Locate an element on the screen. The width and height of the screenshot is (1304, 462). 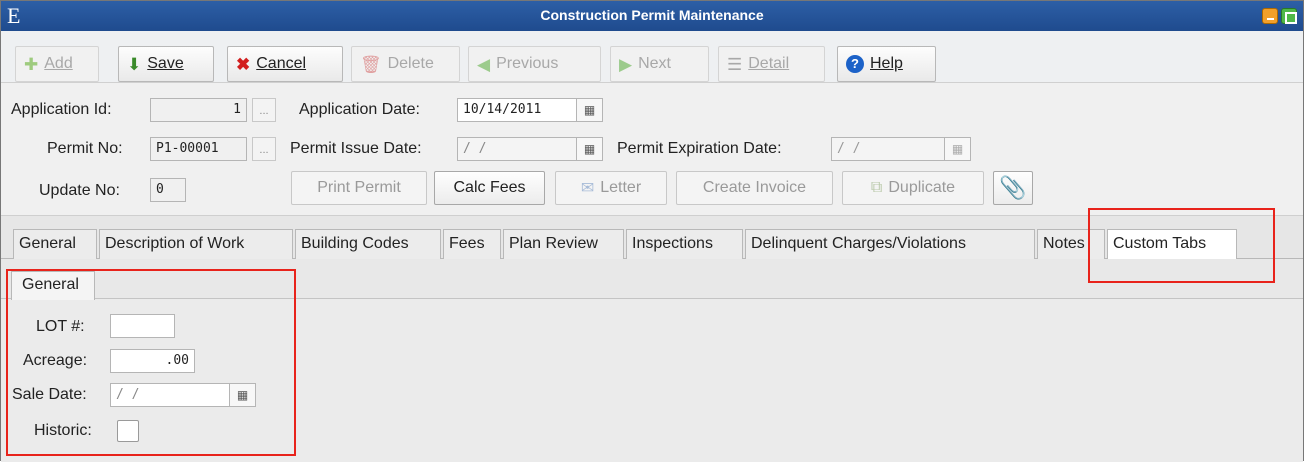
application-id-label: Application Id: is located at coordinates (61, 109).